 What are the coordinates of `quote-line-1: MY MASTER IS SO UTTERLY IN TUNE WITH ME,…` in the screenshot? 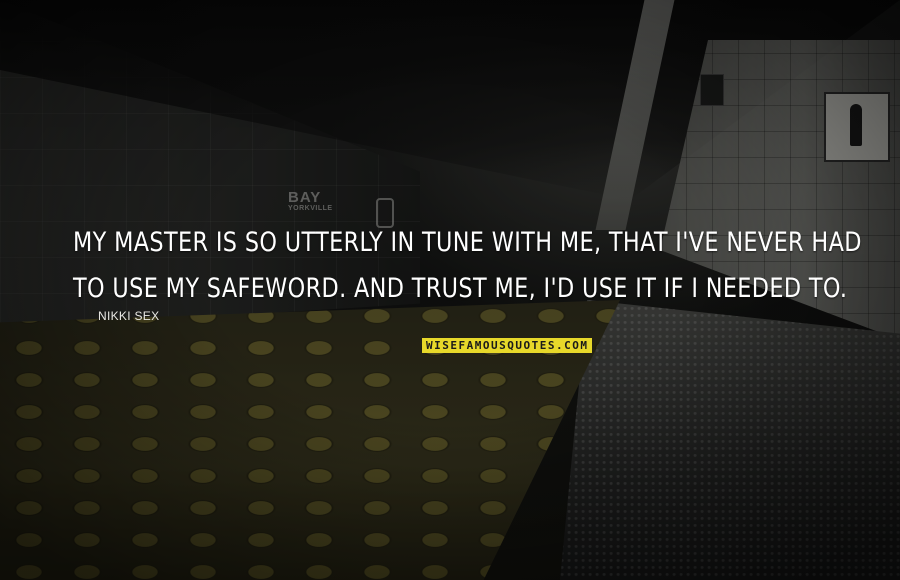 It's located at (467, 242).